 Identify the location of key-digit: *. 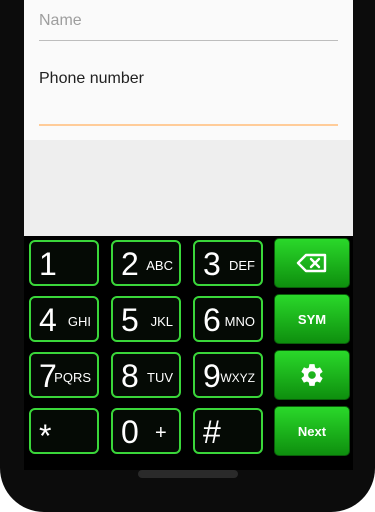
(45, 436).